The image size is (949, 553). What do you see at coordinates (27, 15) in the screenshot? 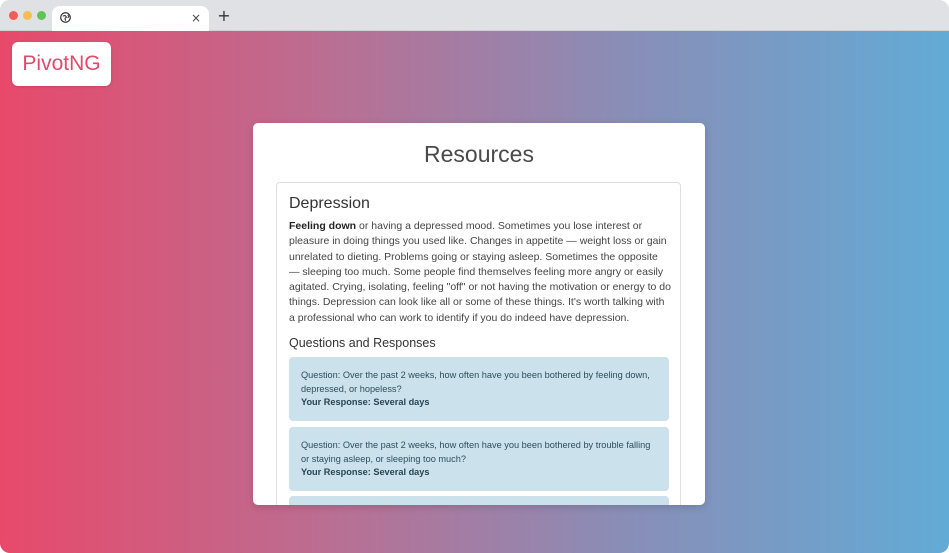
I see `minimize-window-button` at bounding box center [27, 15].